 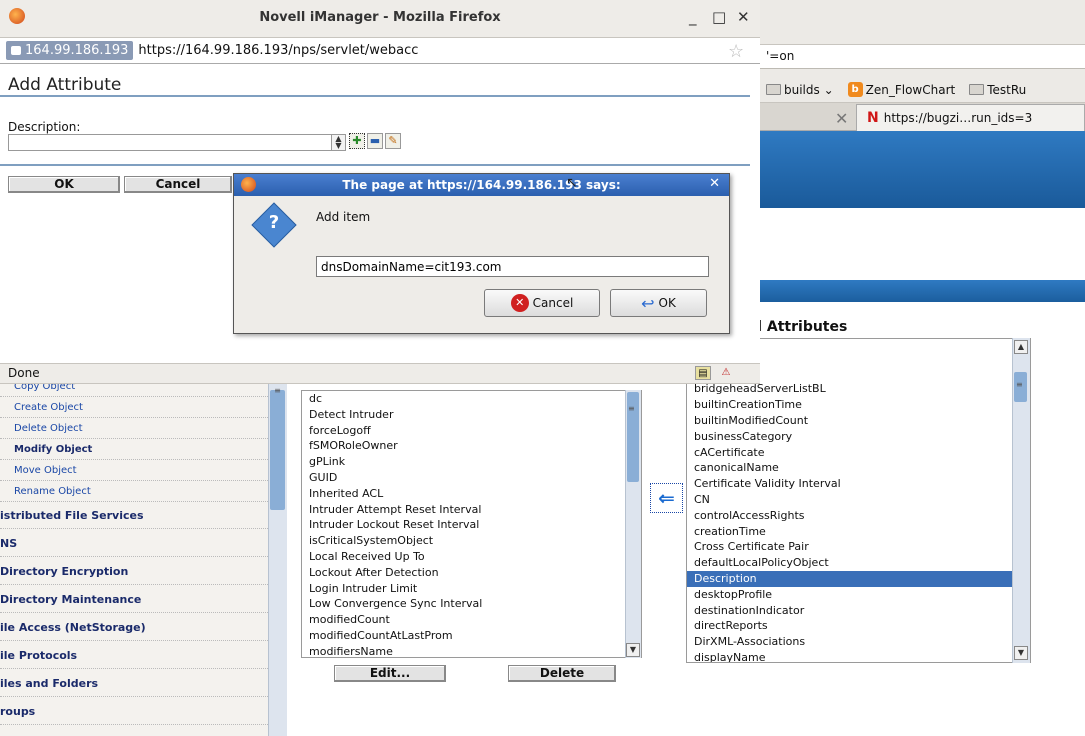 I want to click on bookmark-label: TestRu, so click(x=1007, y=89).